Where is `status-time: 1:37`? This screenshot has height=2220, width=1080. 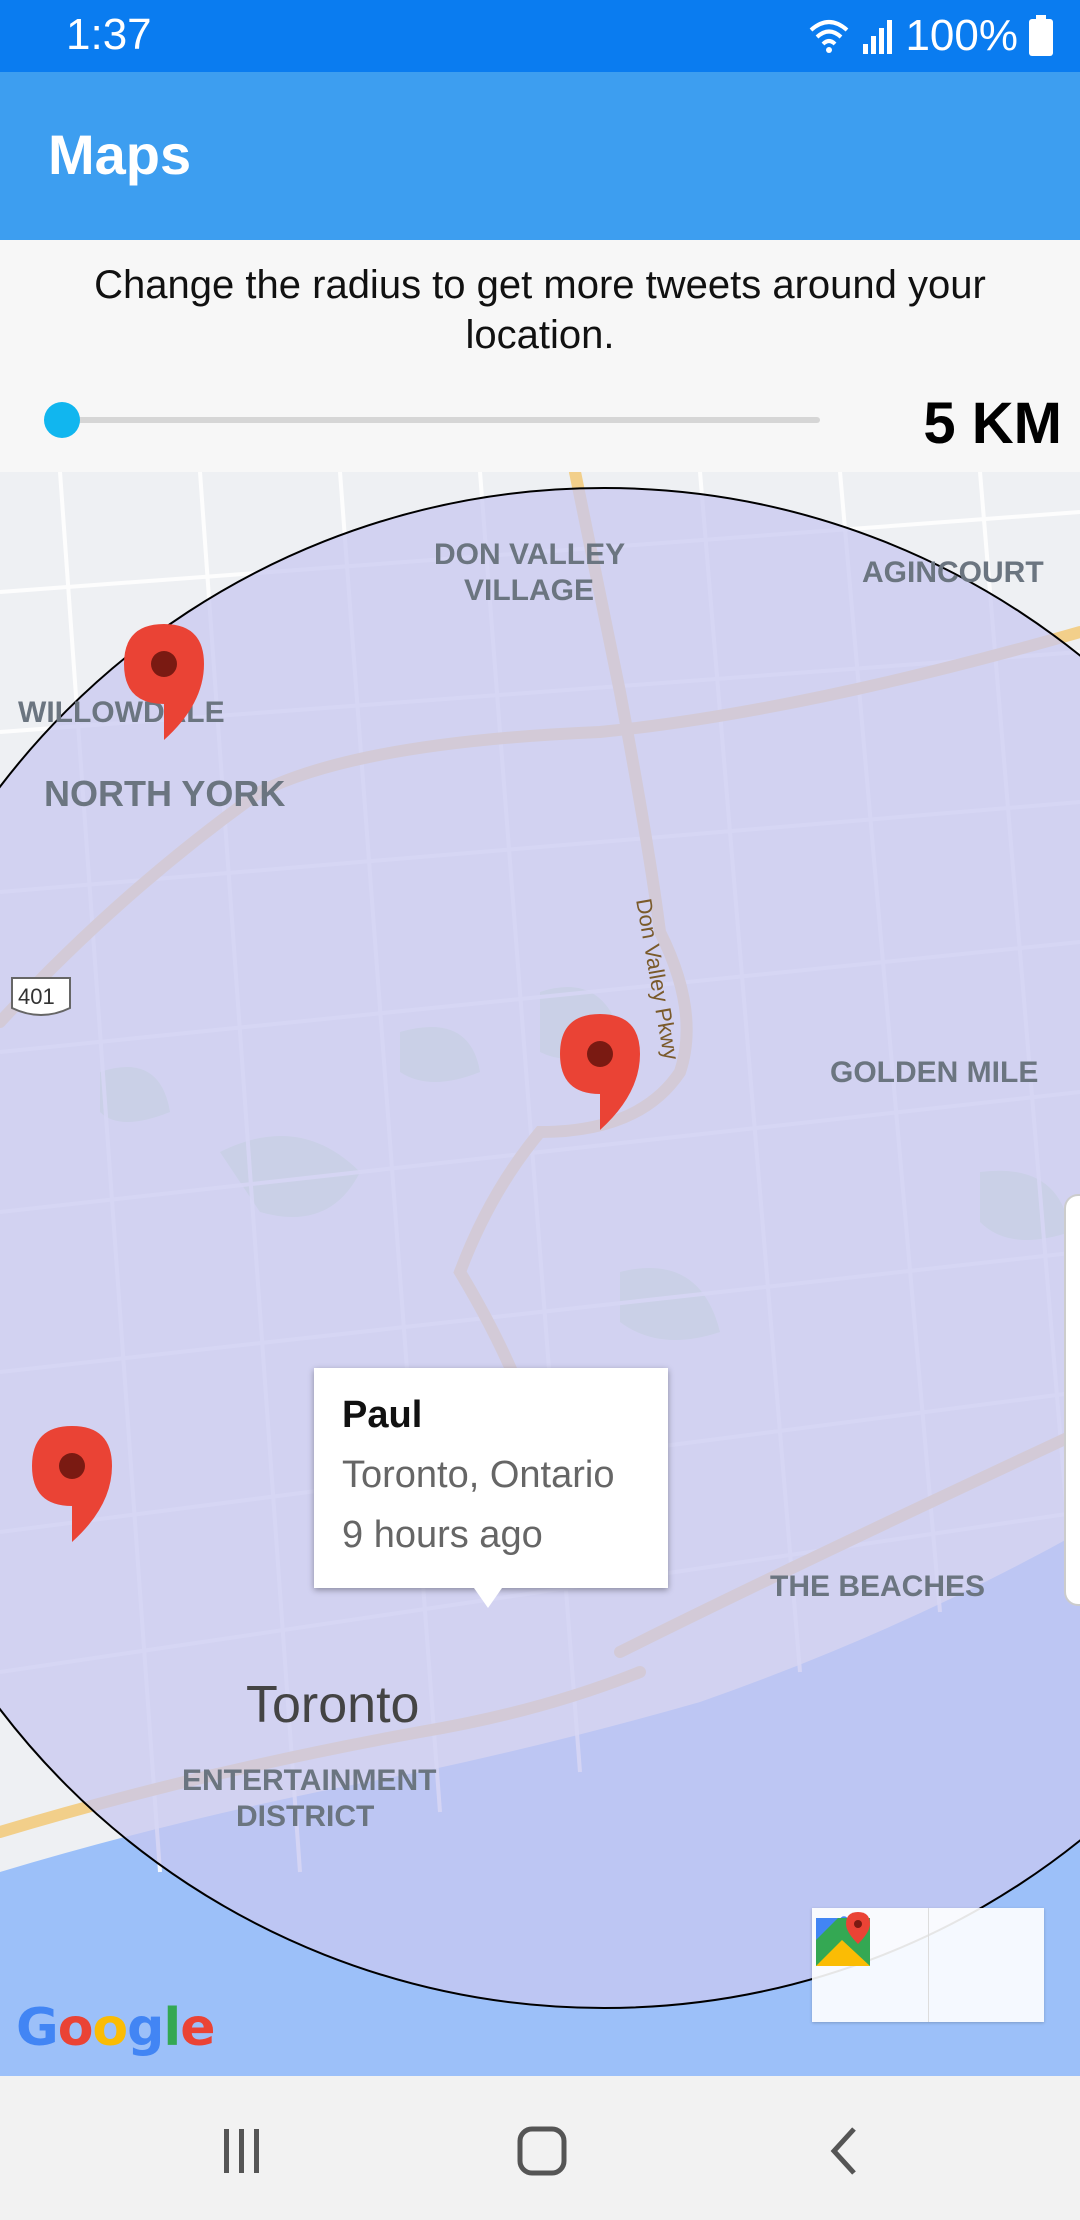
status-time: 1:37 is located at coordinates (109, 34).